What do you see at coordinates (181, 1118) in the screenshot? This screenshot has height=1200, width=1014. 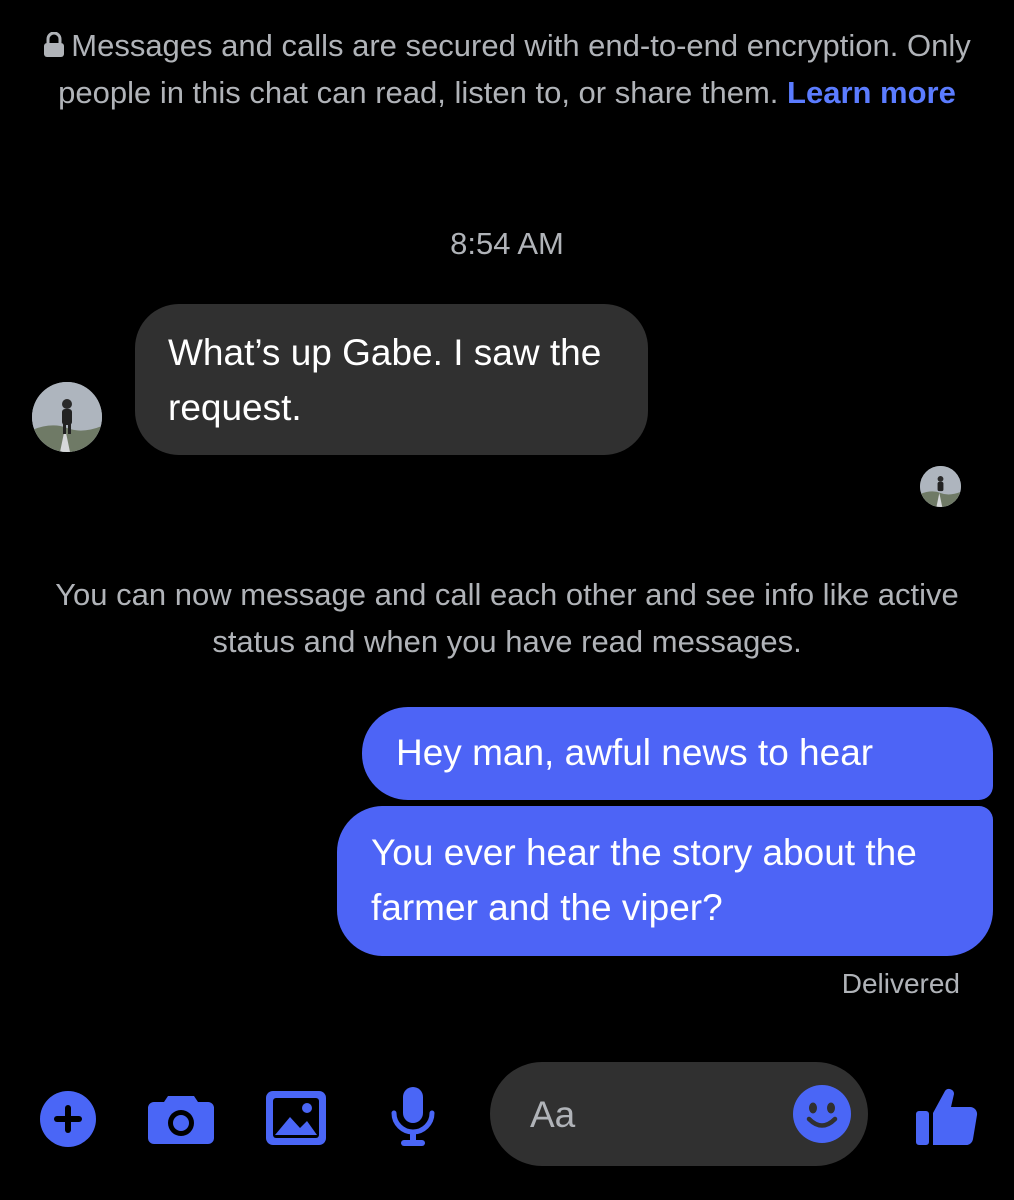 I see `camera-icon` at bounding box center [181, 1118].